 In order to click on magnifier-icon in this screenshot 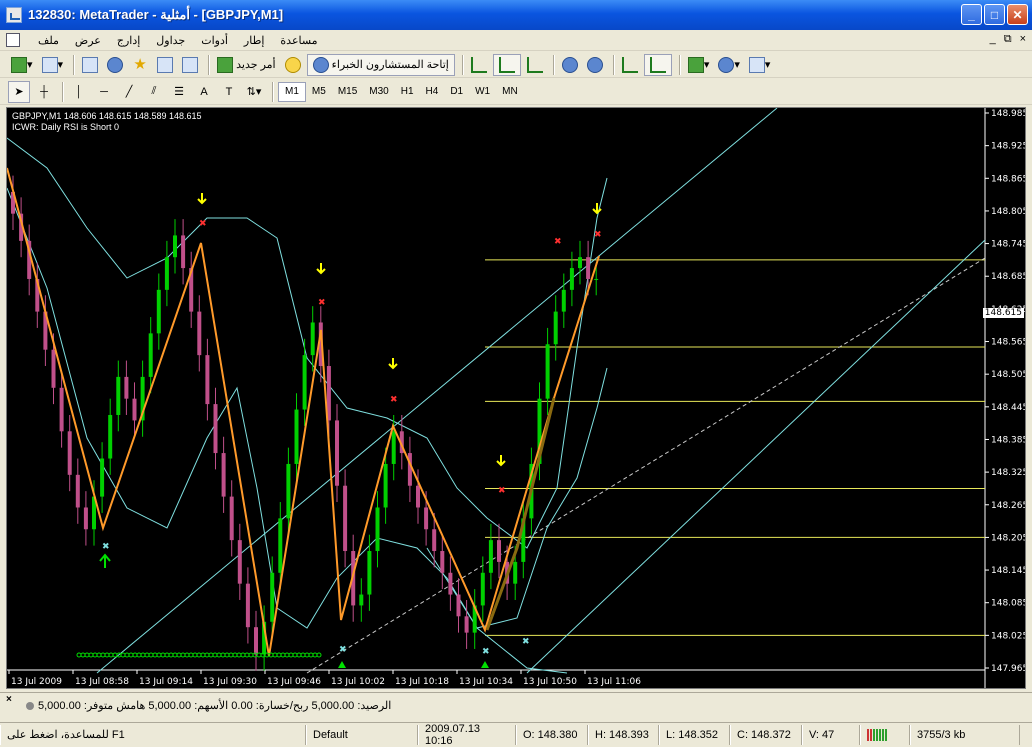, I will do `click(190, 64)`.